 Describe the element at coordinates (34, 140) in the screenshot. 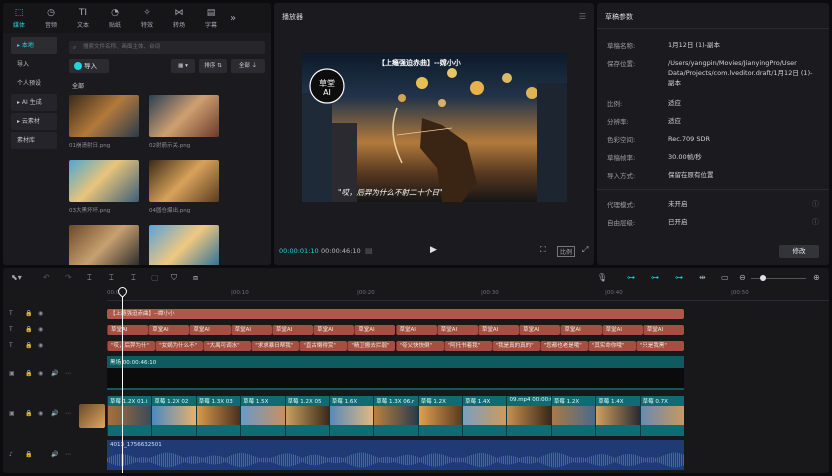

I see `sidebar-item-library: 素材库` at that location.